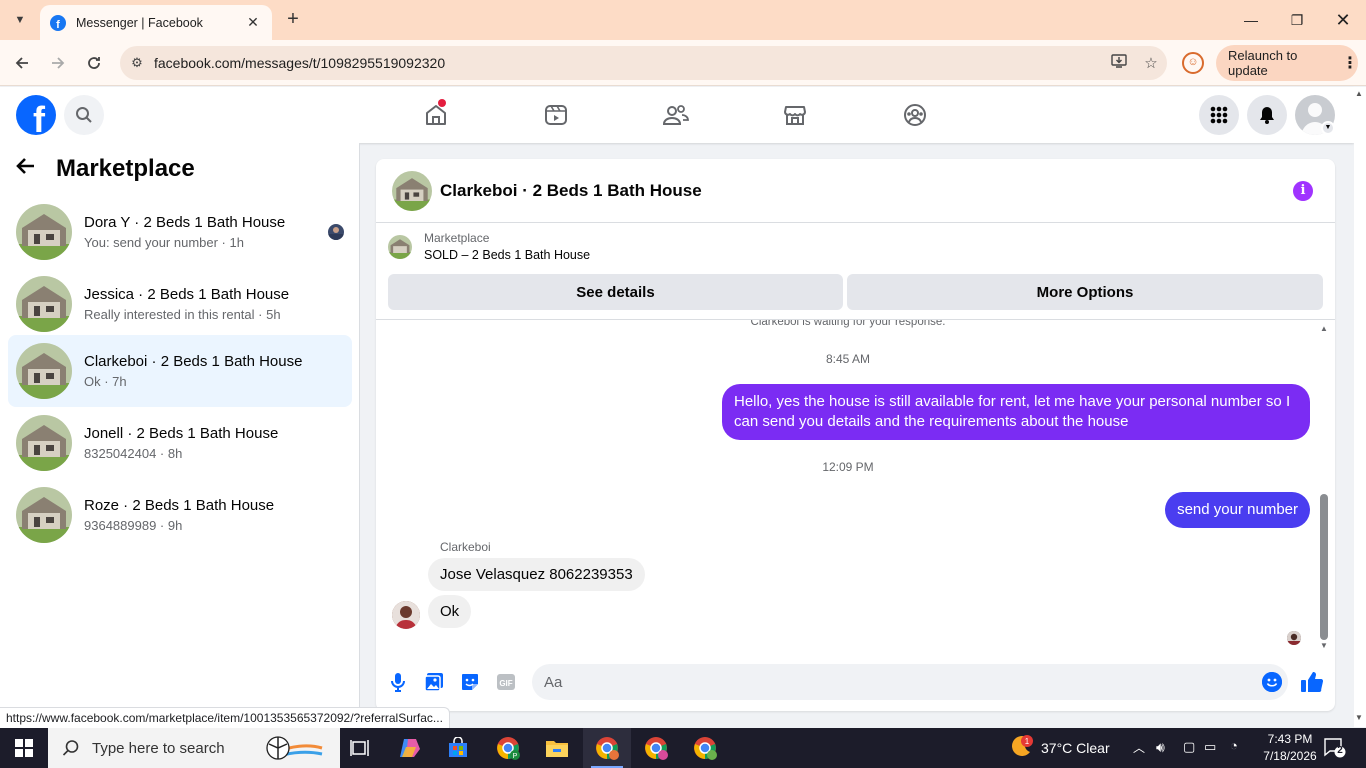 This screenshot has width=1366, height=768. What do you see at coordinates (465, 547) in the screenshot?
I see `sender-name: Clarkeboi` at bounding box center [465, 547].